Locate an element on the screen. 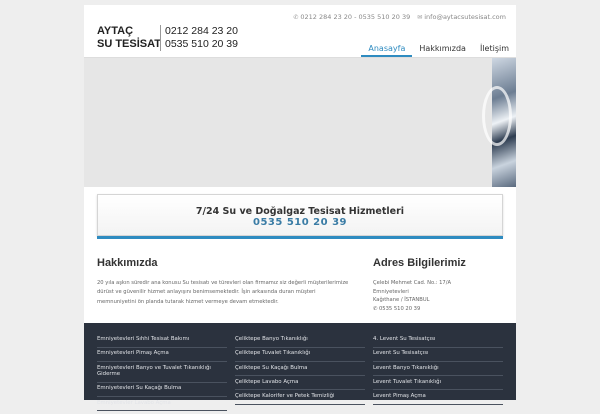 The width and height of the screenshot is (600, 414). footer-link: Çeliktepe Kalorifer ve Petek Temizliği is located at coordinates (300, 399).